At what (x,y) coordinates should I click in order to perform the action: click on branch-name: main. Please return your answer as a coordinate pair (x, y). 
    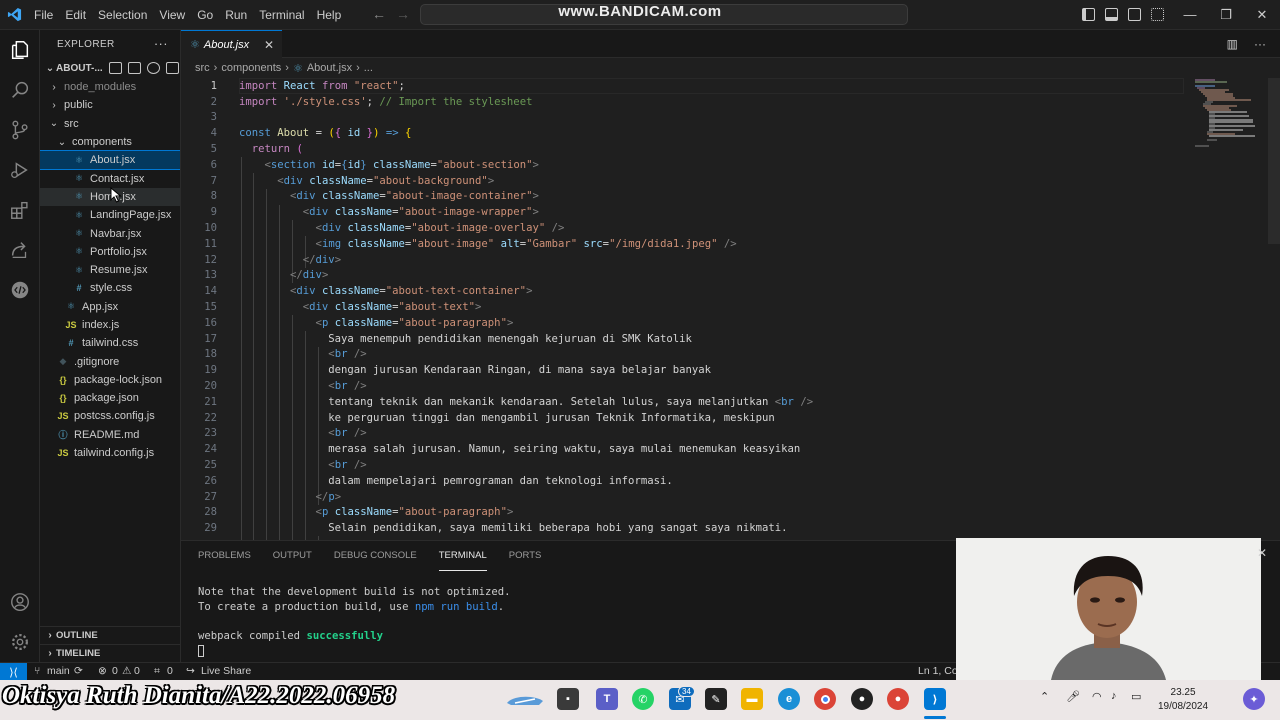
    Looking at the image, I should click on (58, 671).